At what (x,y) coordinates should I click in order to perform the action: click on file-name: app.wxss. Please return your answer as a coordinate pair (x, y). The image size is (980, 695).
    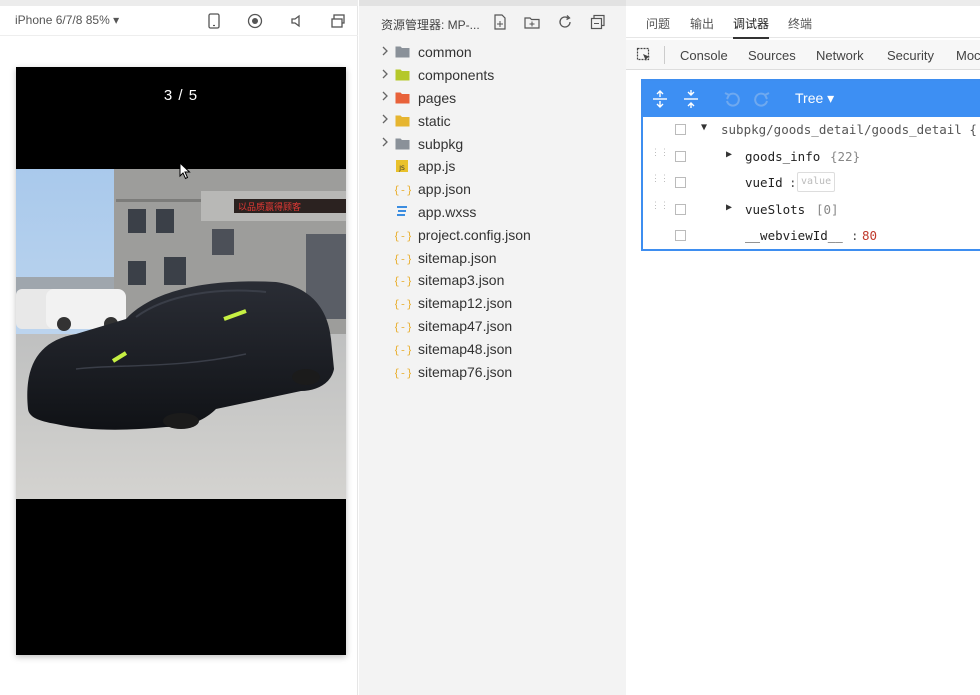
    Looking at the image, I should click on (447, 211).